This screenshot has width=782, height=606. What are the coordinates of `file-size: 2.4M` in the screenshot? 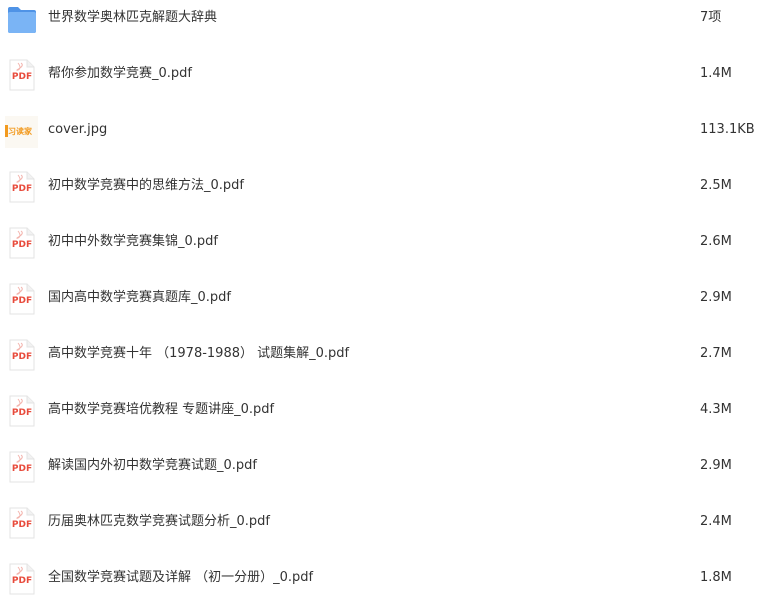 It's located at (716, 521).